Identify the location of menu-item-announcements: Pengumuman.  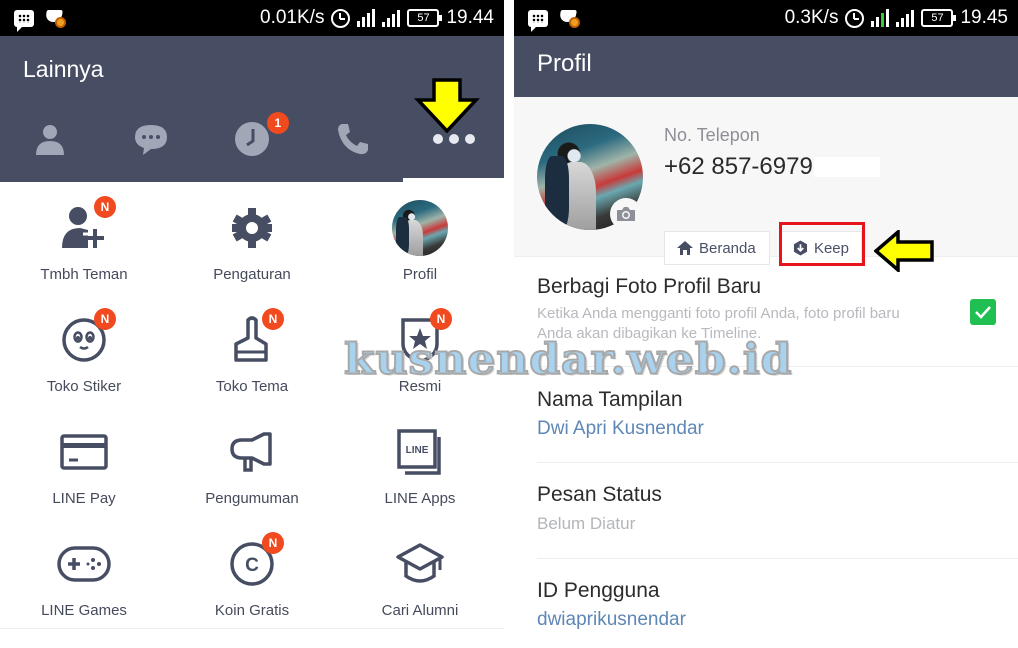
(252, 462).